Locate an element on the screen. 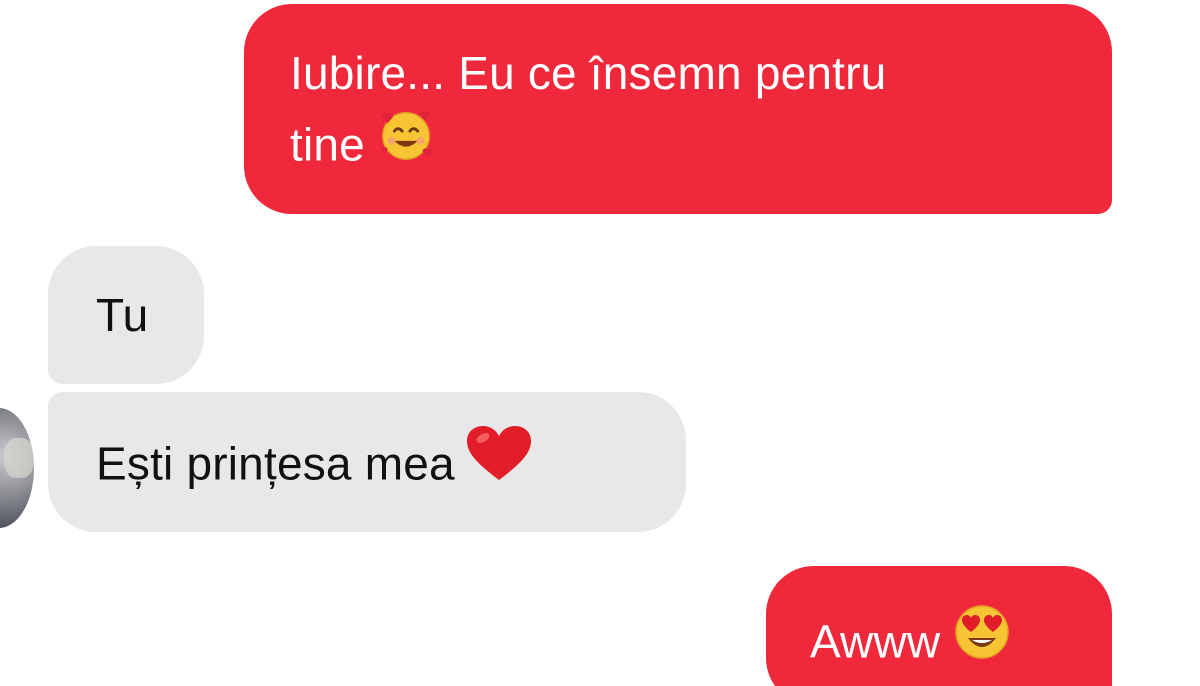  message-bubble-received: Ești prințesa mea is located at coordinates (367, 462).